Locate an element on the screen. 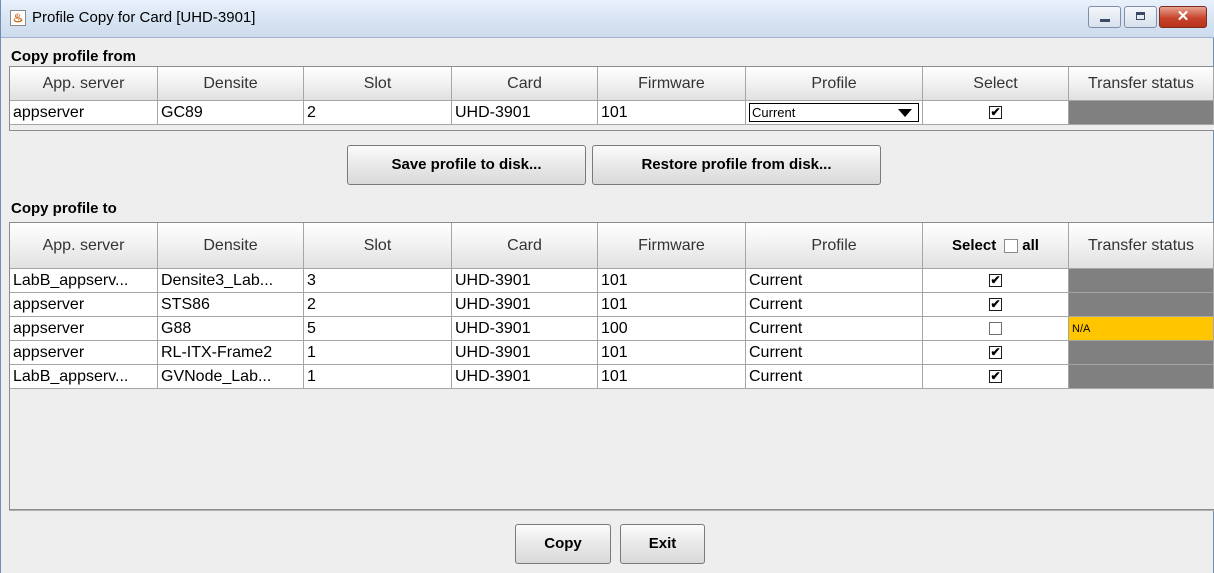 This screenshot has width=1214, height=573. exit-button: Exit is located at coordinates (662, 544).